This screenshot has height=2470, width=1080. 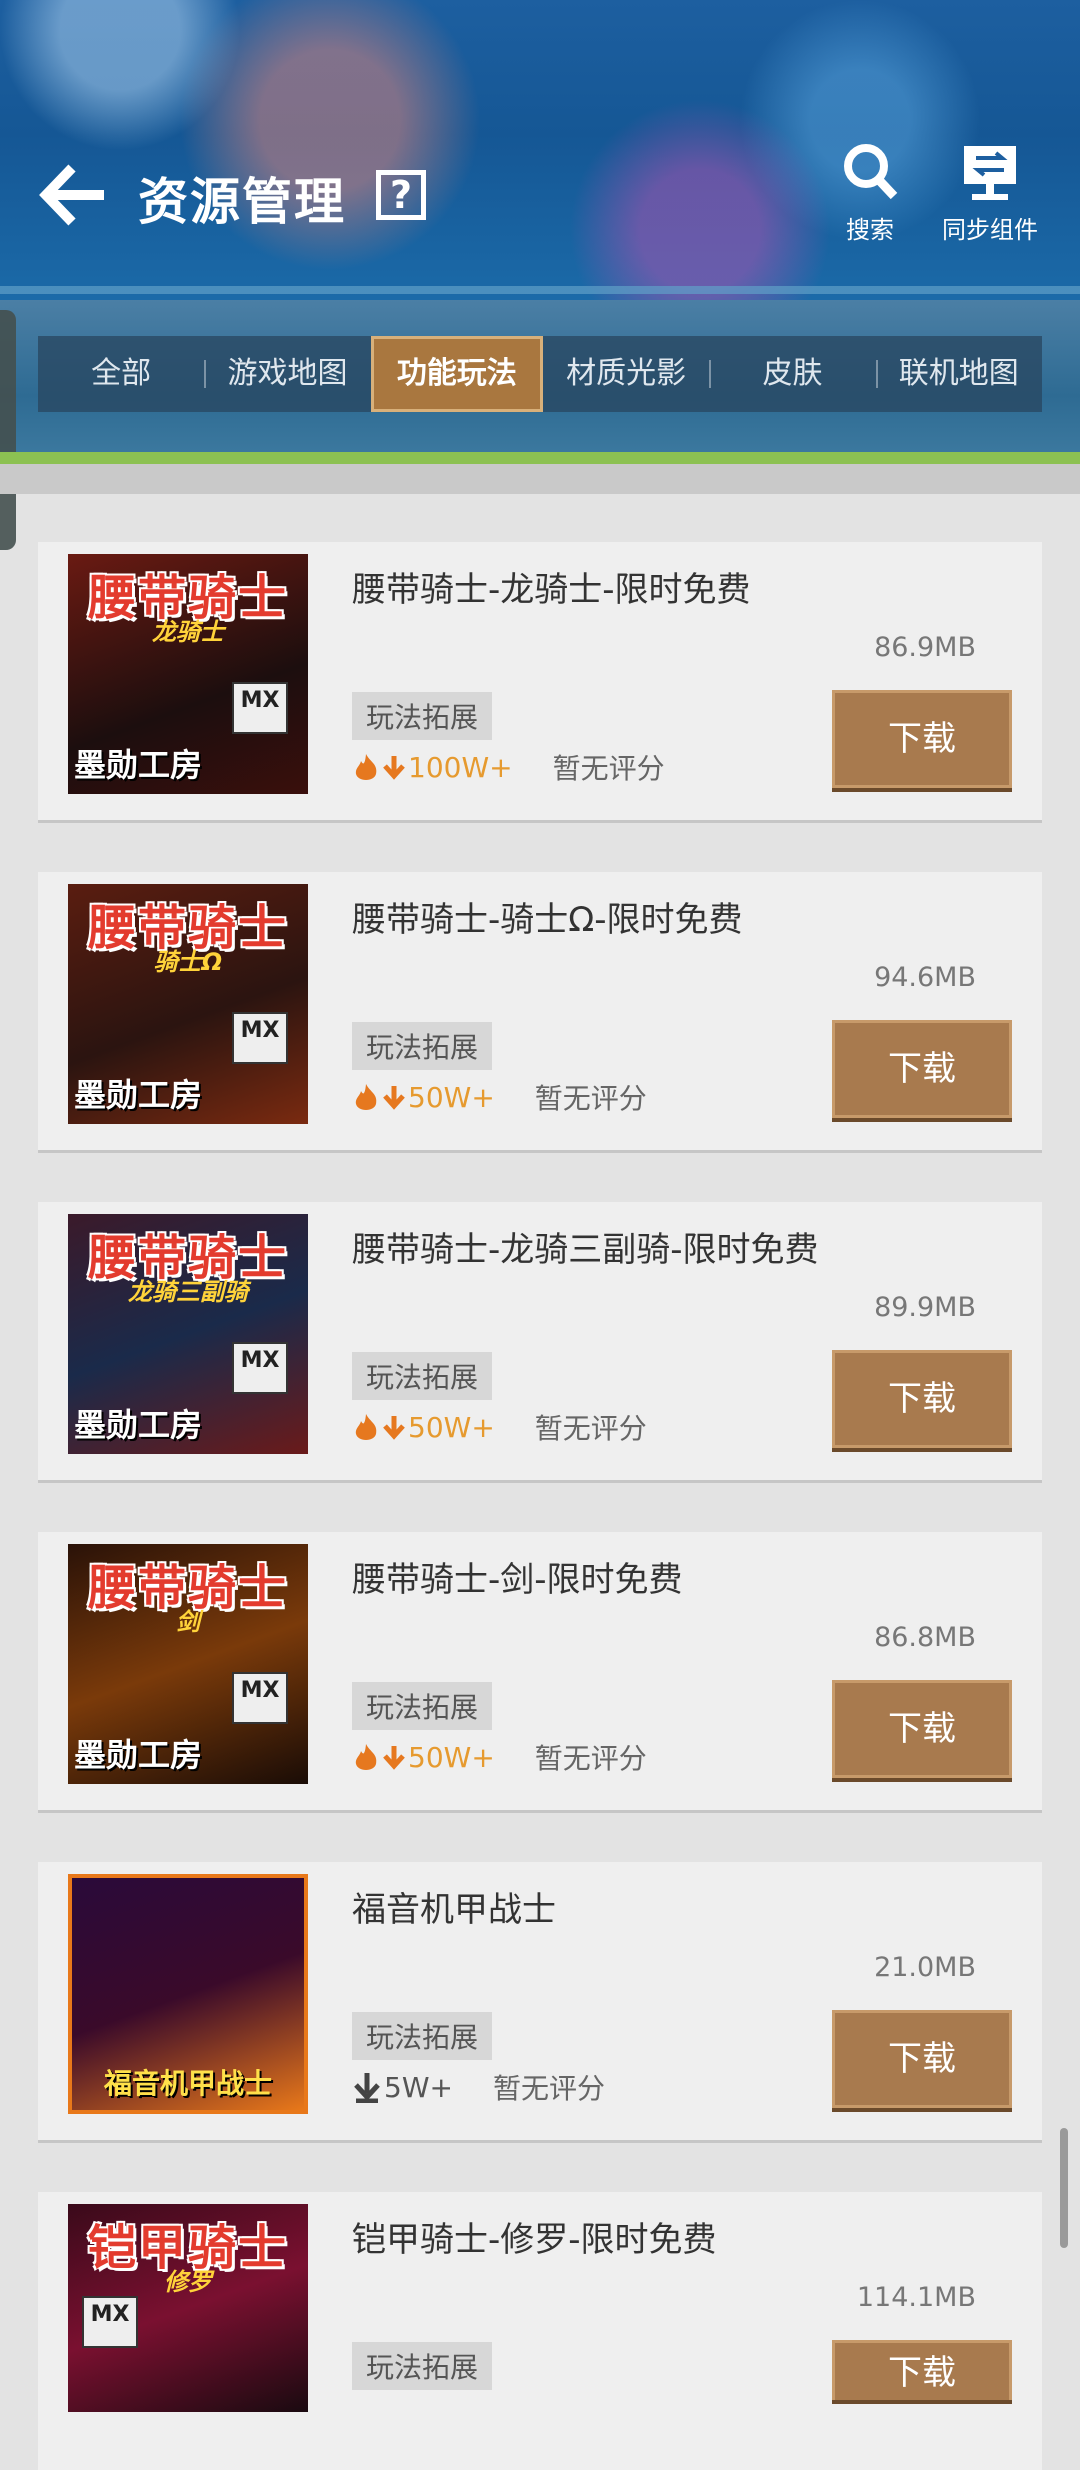 I want to click on thumb-subtitle: 骑士Ω, so click(x=188, y=962).